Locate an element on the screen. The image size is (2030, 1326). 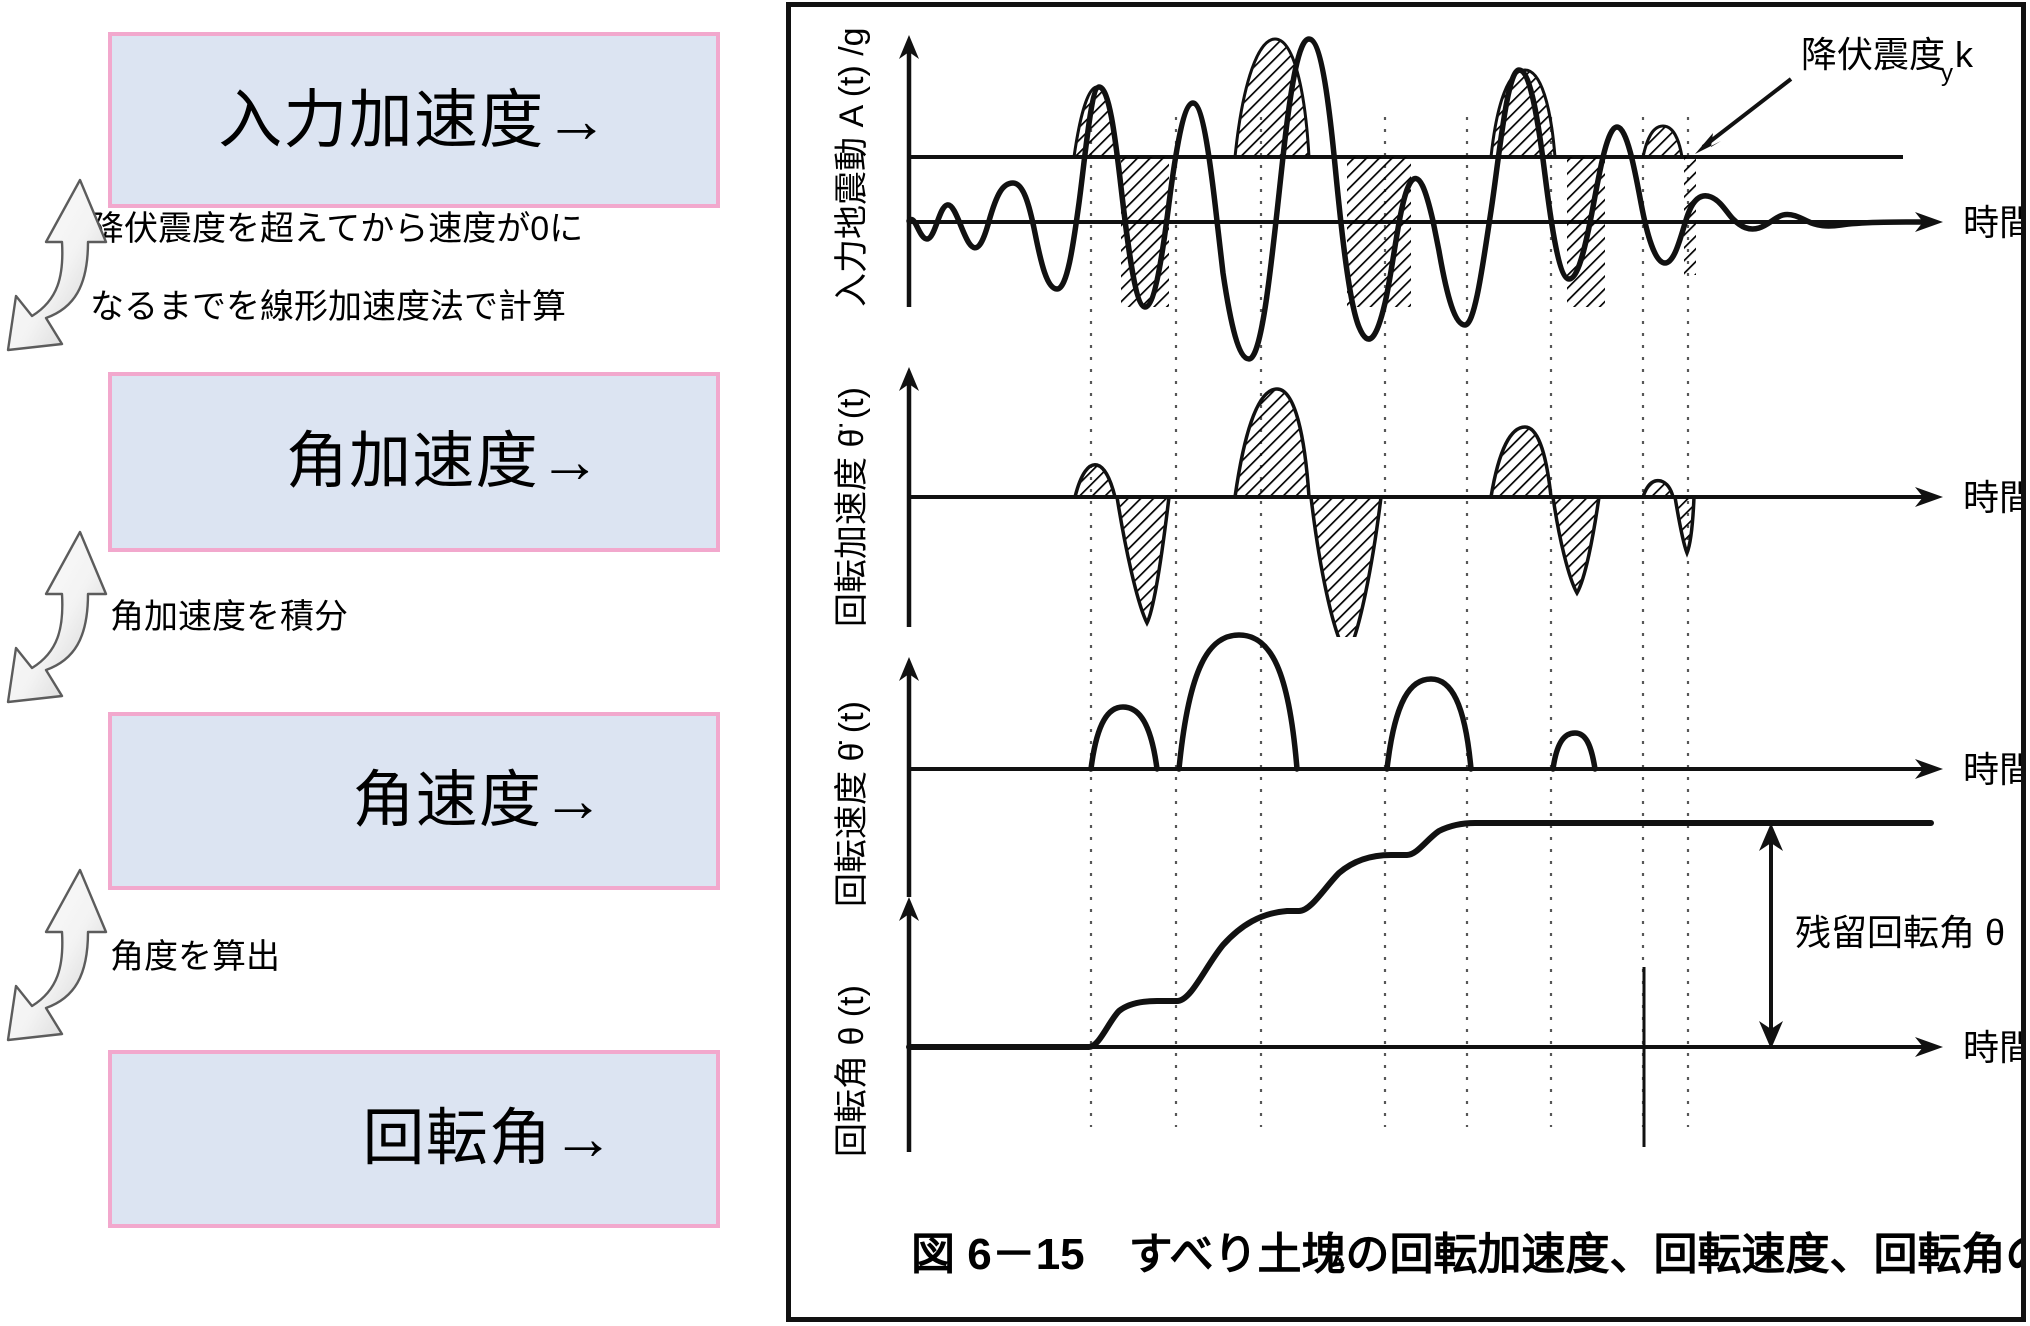
yield-threshold-leader-line is located at coordinates (1747, 113).